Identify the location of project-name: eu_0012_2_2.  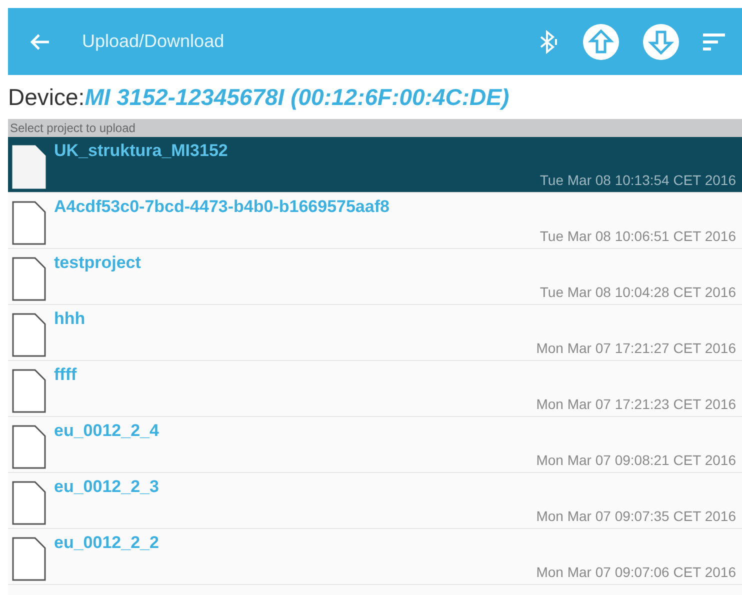
(106, 543).